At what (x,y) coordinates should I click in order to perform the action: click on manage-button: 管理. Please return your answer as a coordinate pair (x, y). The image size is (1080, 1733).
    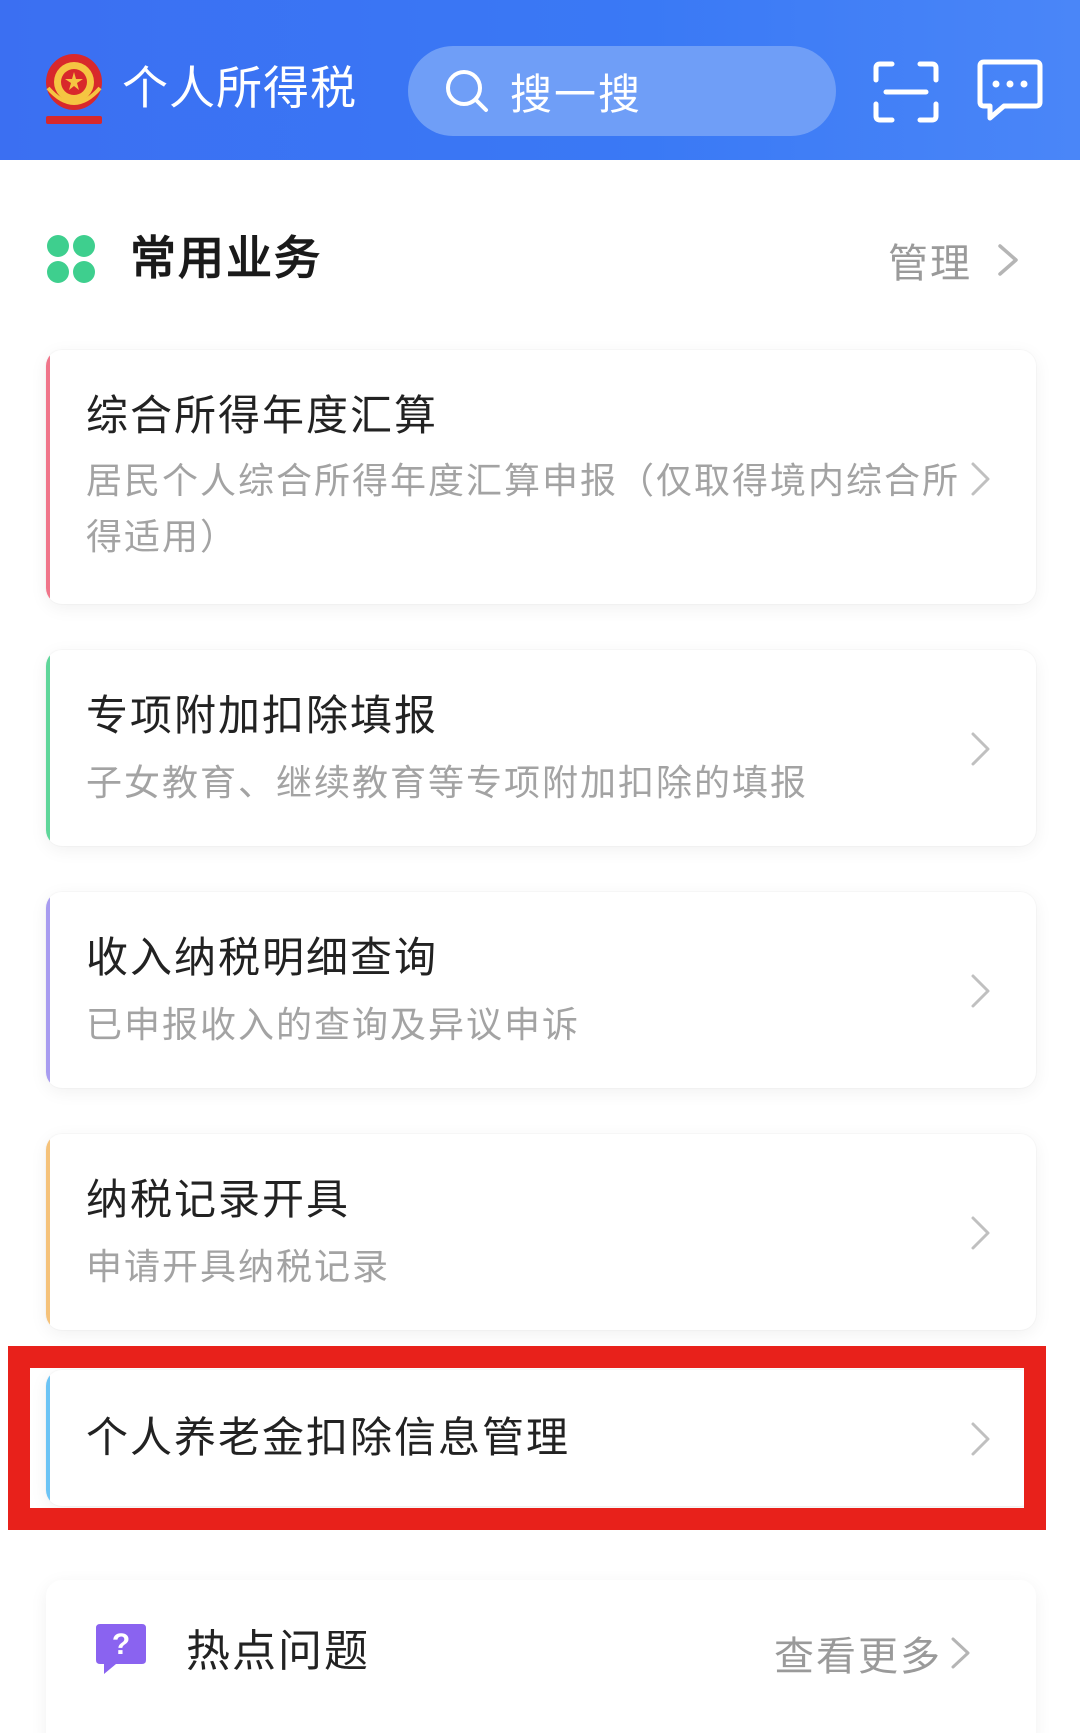
    Looking at the image, I should click on (955, 260).